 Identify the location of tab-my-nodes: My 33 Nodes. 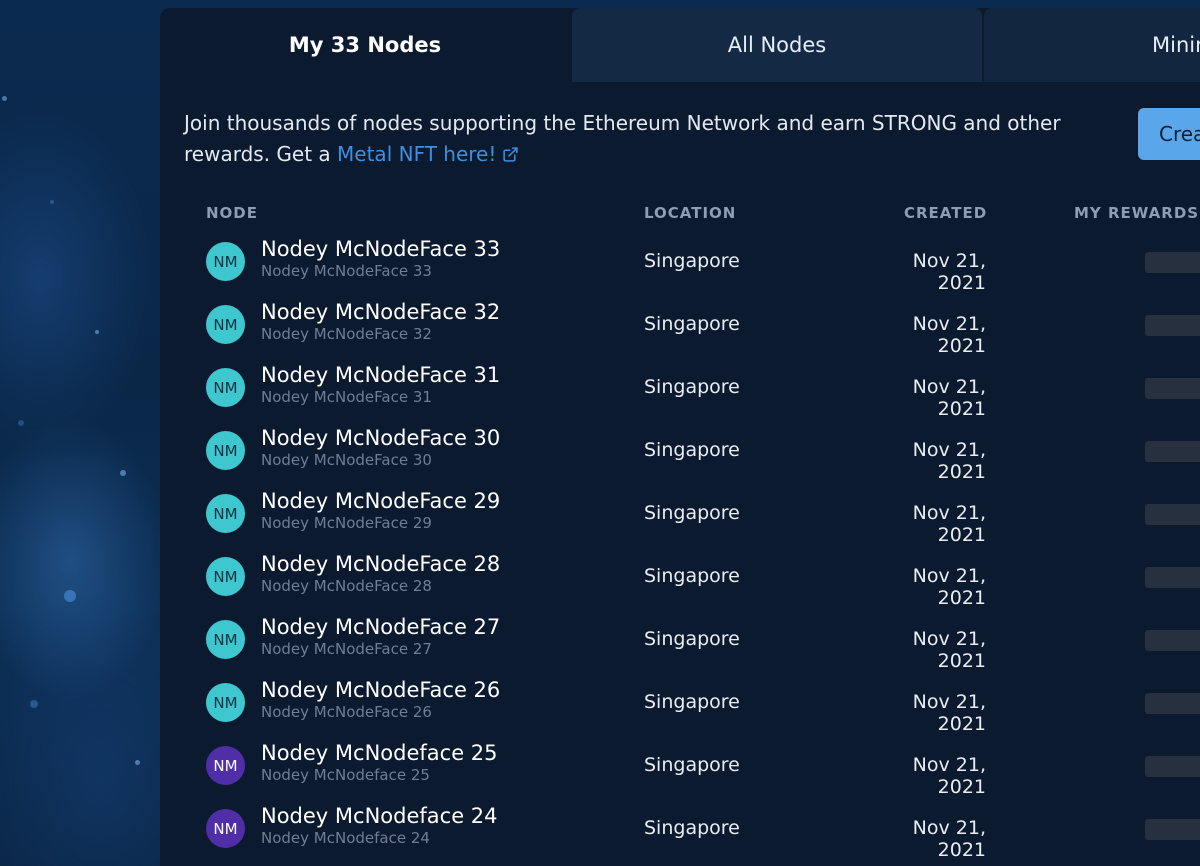
(365, 45).